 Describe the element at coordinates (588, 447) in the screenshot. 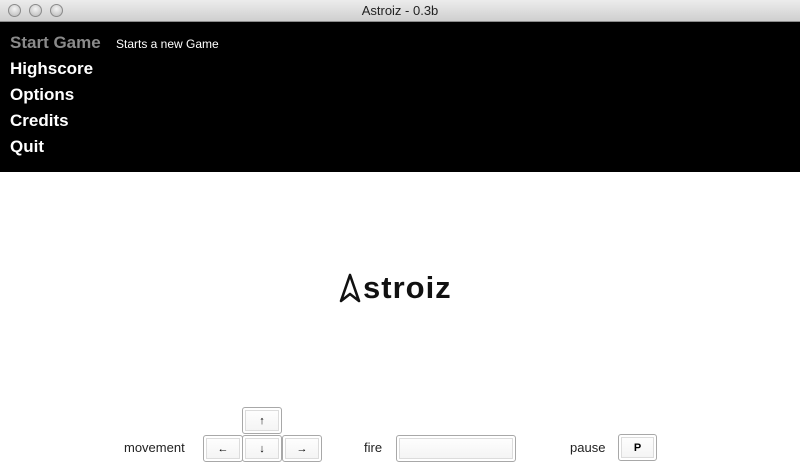

I see `pause-label: pause` at that location.